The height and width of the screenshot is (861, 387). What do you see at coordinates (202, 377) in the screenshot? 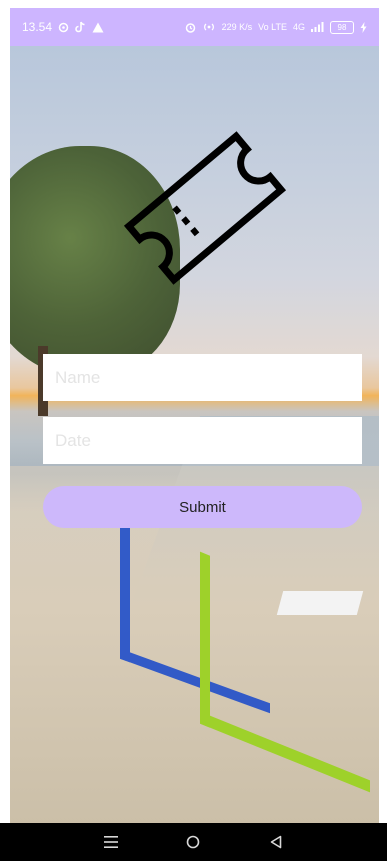
I see `name-input` at bounding box center [202, 377].